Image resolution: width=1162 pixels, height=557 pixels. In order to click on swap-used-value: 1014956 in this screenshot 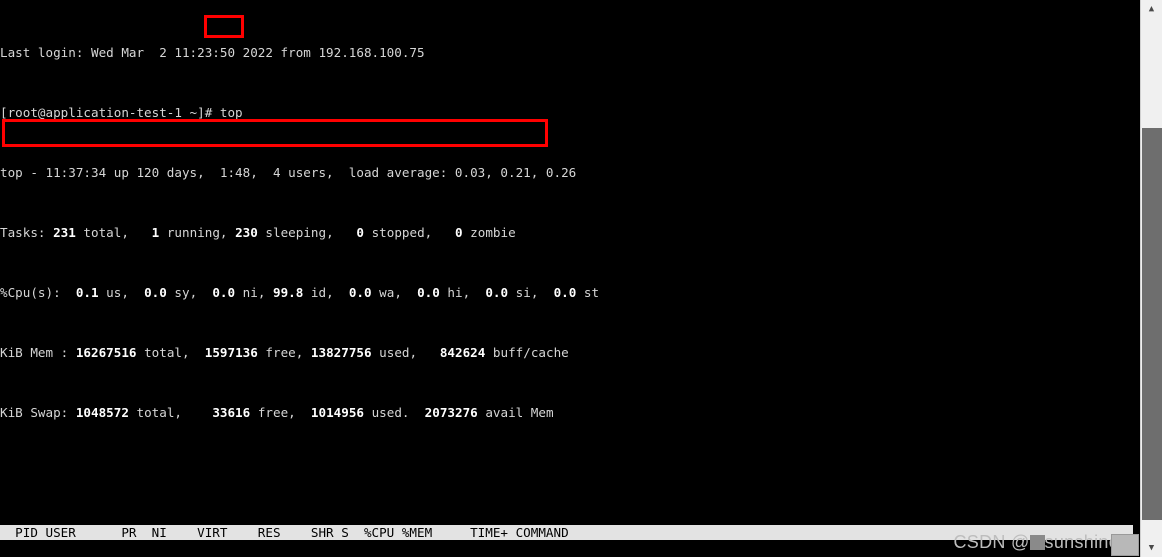, I will do `click(337, 412)`.